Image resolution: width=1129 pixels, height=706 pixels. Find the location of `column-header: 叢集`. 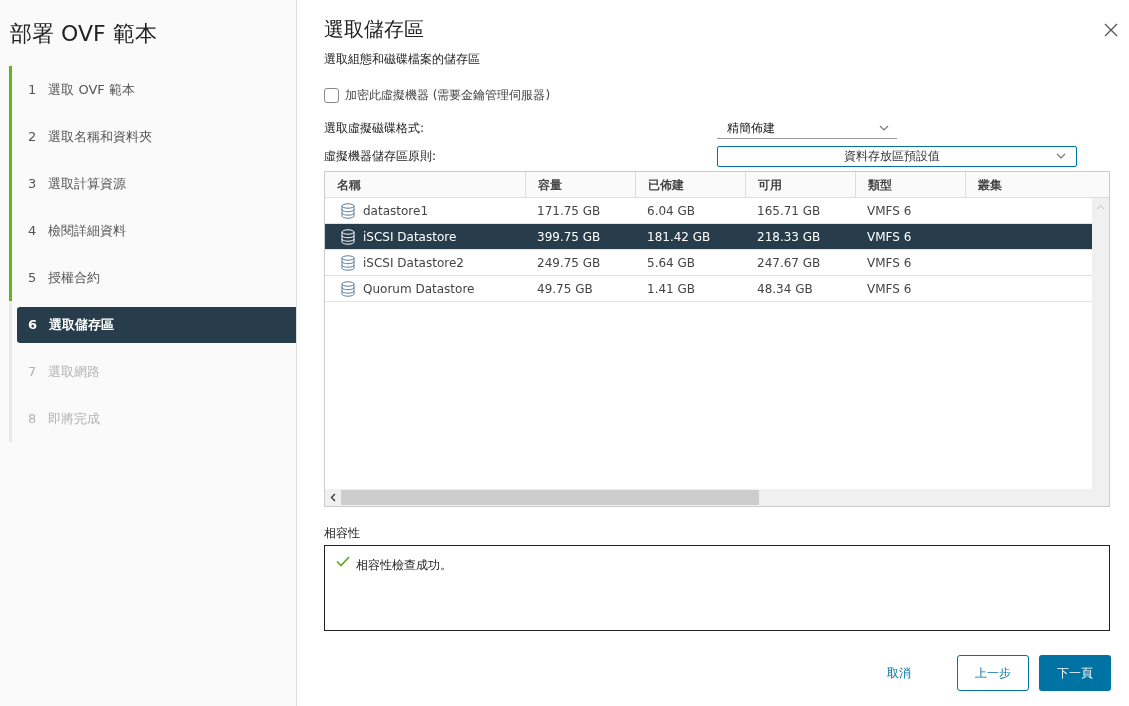

column-header: 叢集 is located at coordinates (1037, 184).